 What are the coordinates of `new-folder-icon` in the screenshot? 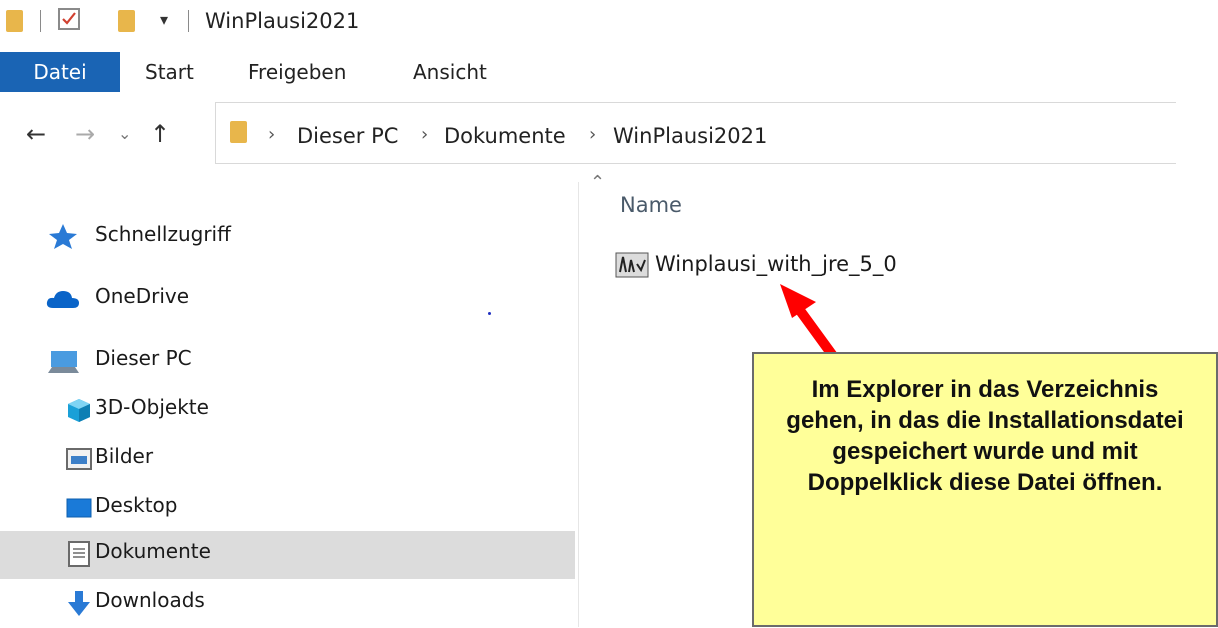 It's located at (126, 21).